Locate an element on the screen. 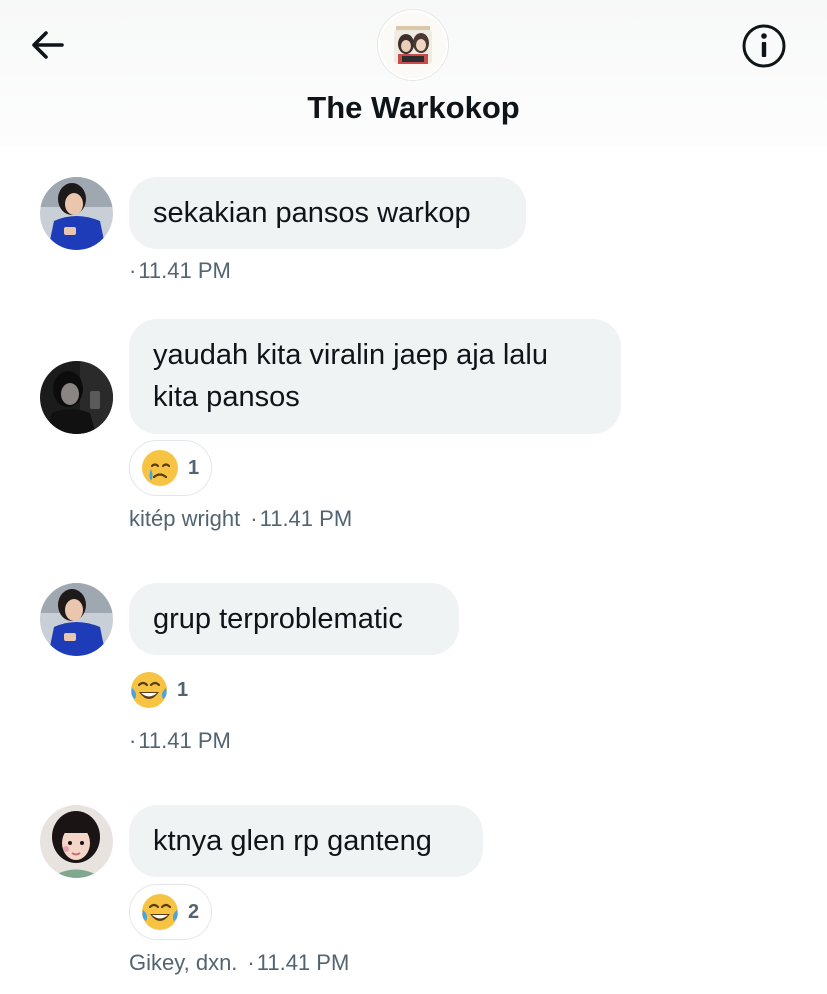  pink-hair-user-avatar is located at coordinates (76, 841).